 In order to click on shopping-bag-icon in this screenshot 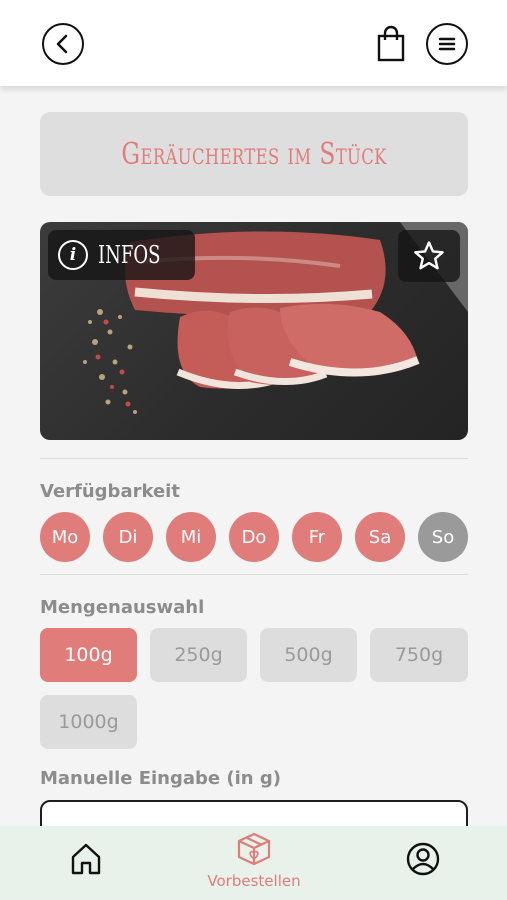, I will do `click(391, 43)`.